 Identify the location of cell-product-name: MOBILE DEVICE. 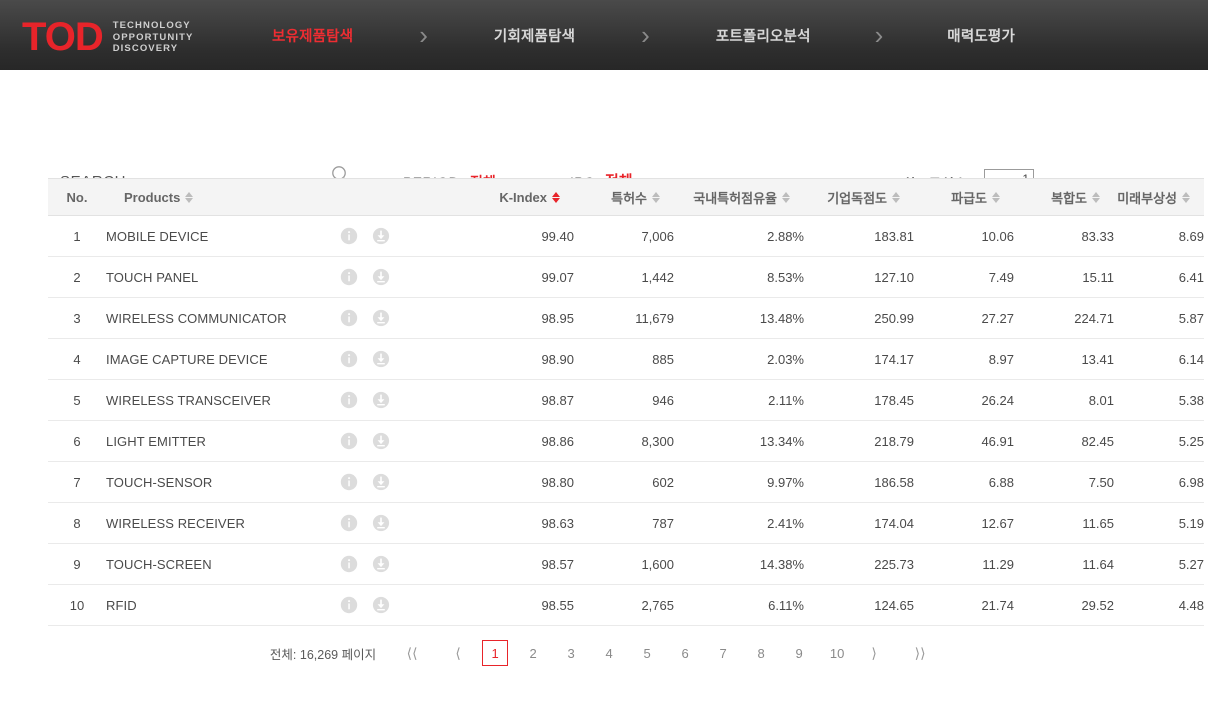
(221, 236).